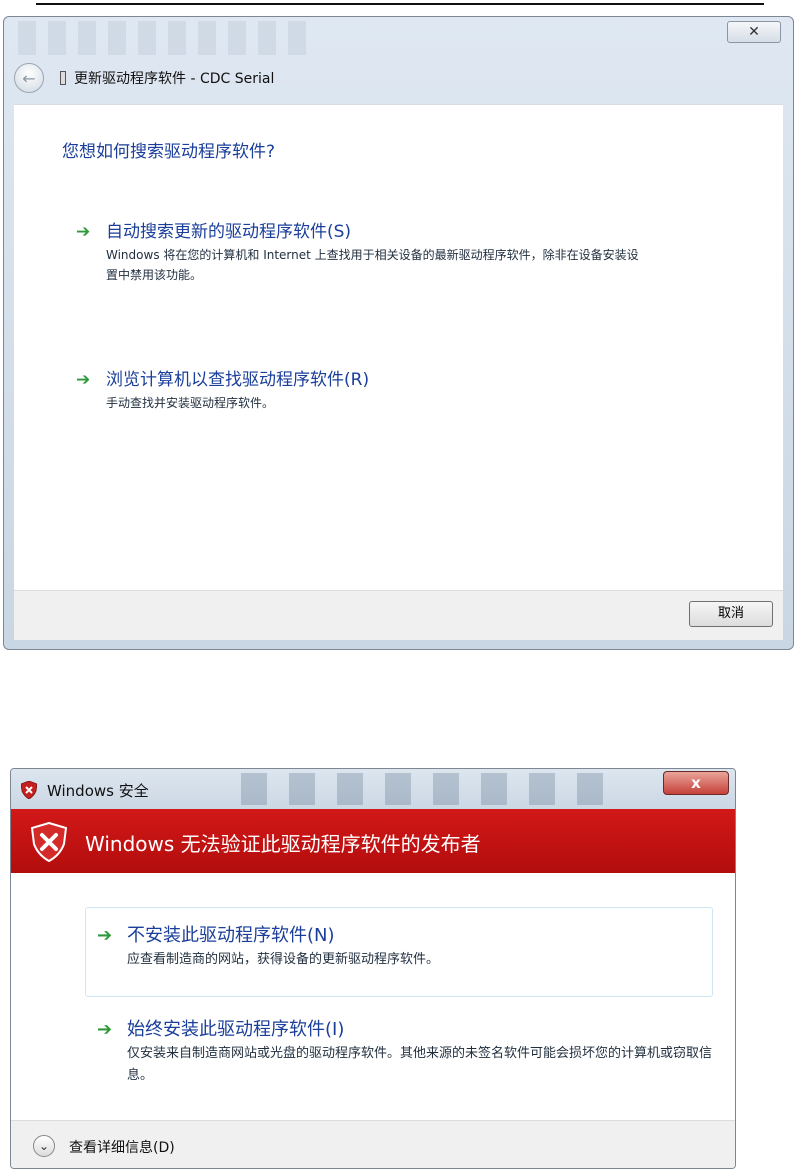 Image resolution: width=797 pixels, height=1173 pixels. What do you see at coordinates (394, 78) in the screenshot?
I see `nav-bar: ← 更新驱动程序软件 - CDC Serial` at bounding box center [394, 78].